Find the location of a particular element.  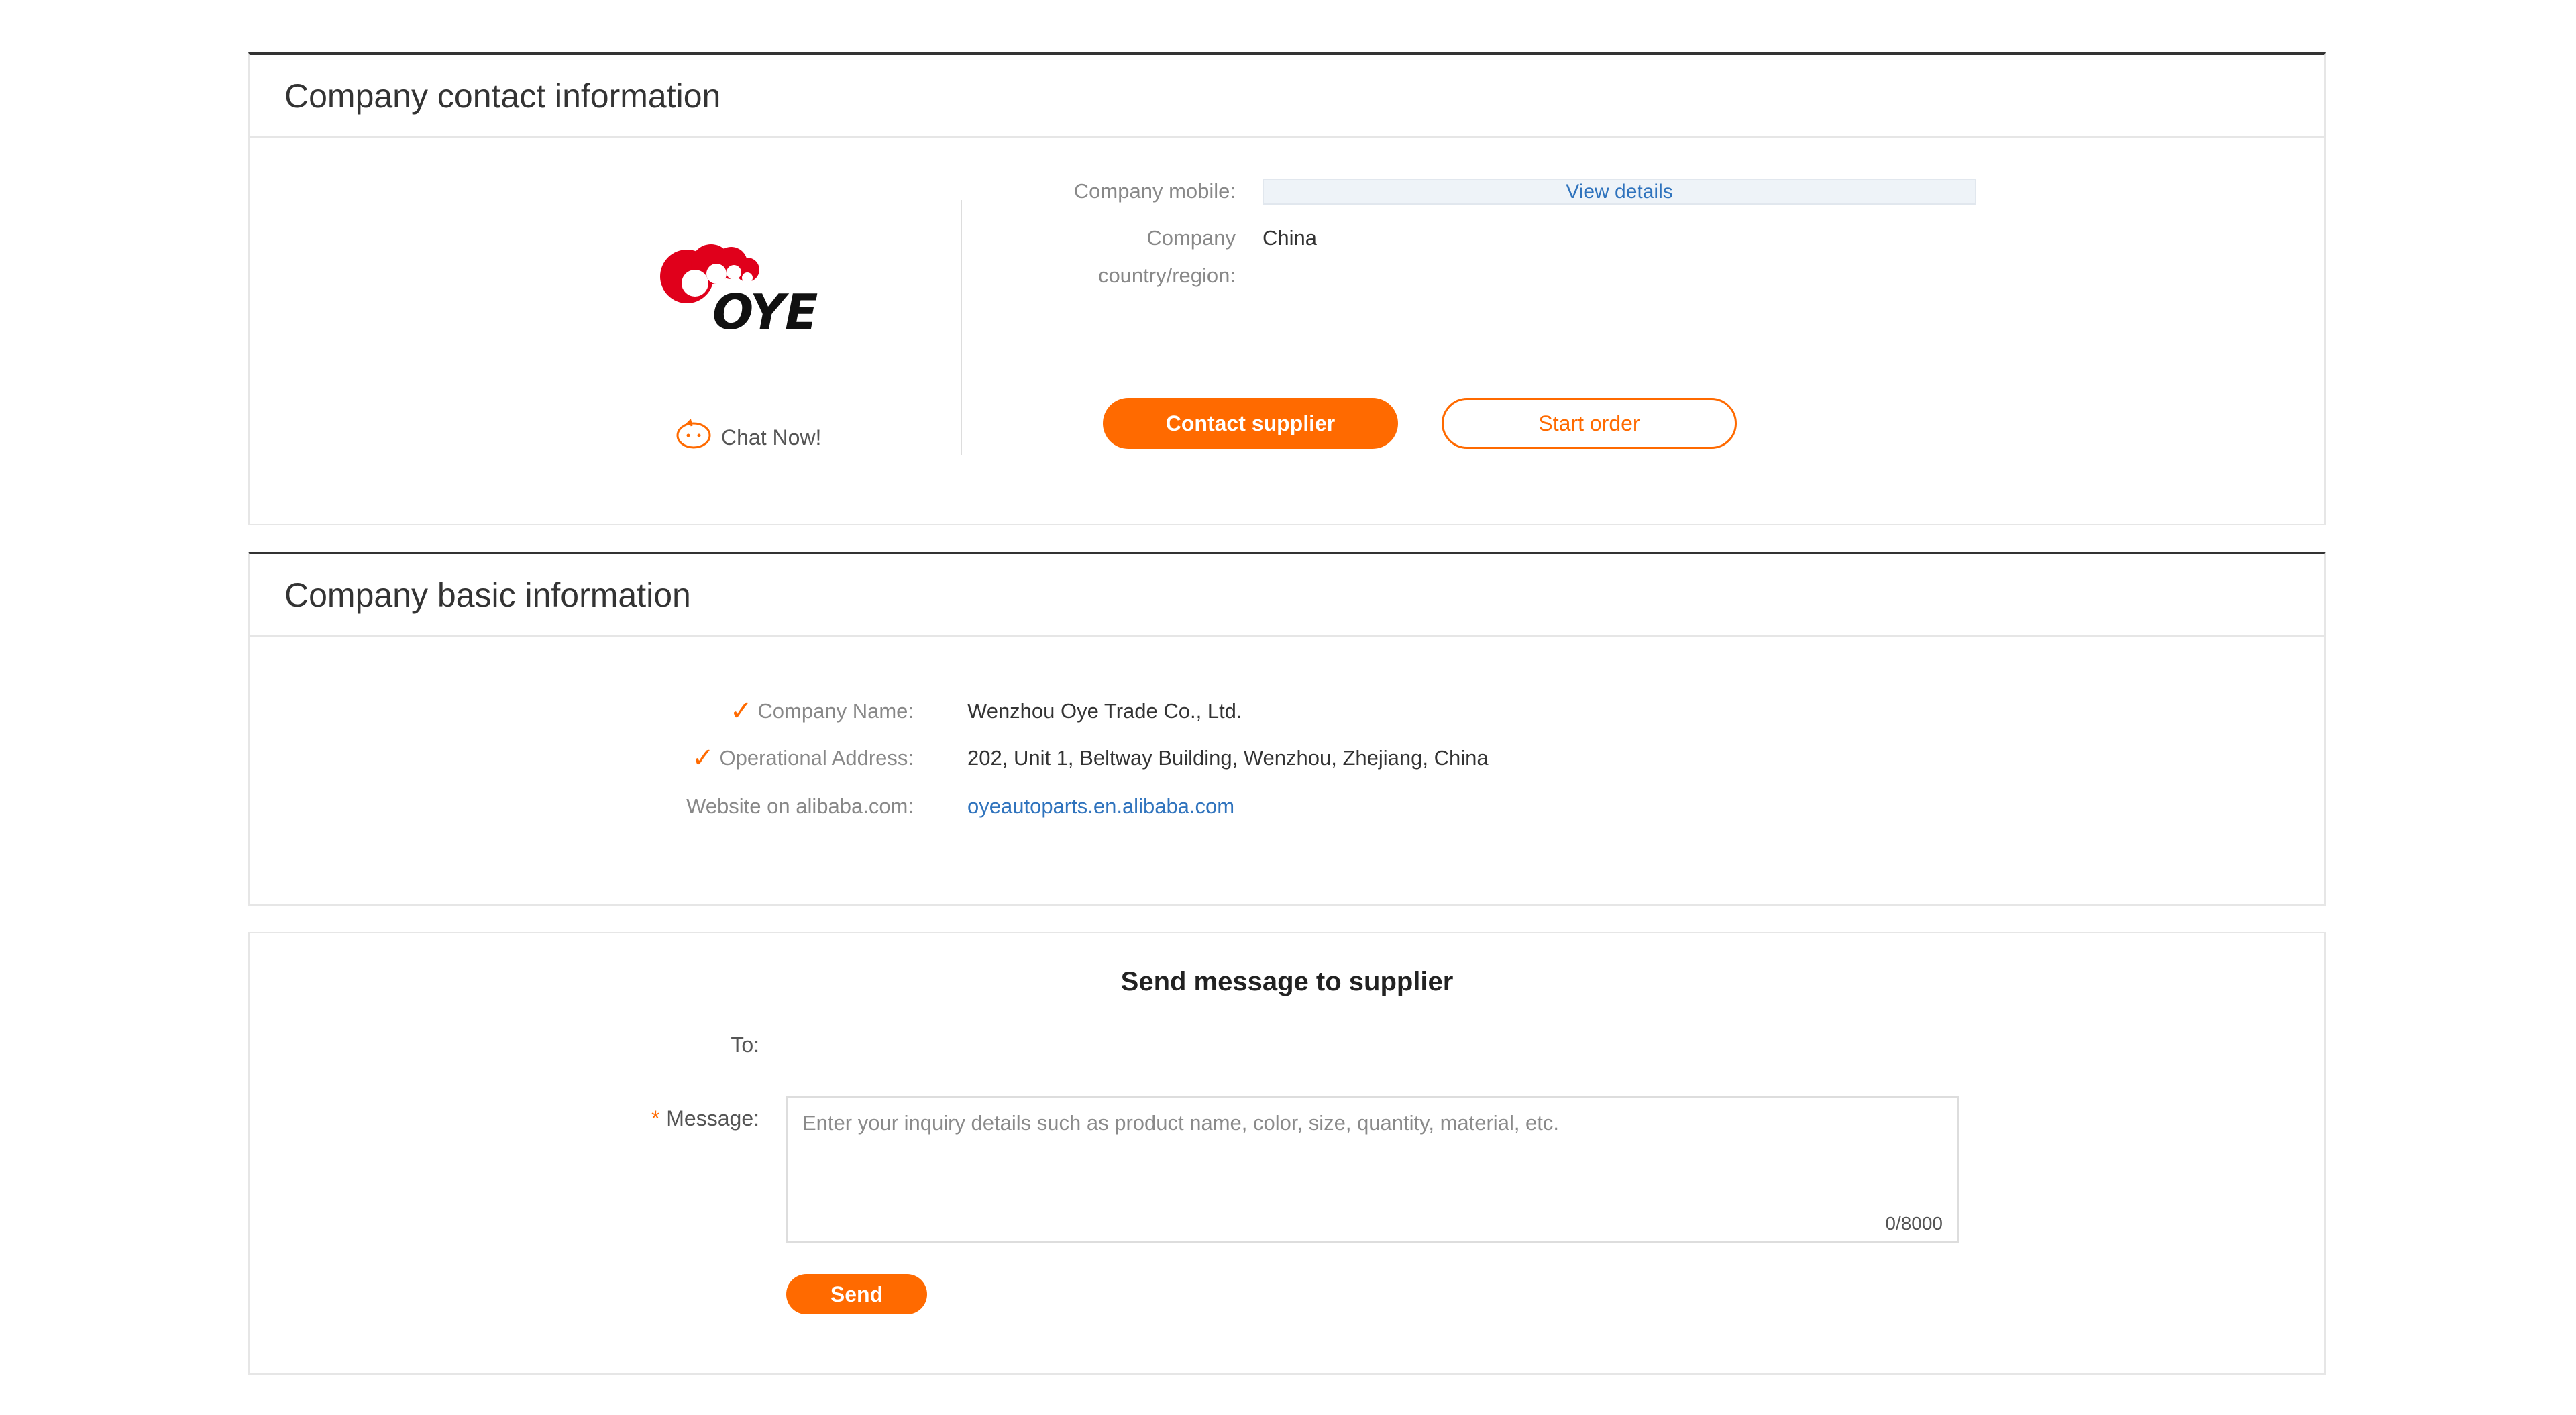

svg-text: OYE is located at coordinates (765, 309).